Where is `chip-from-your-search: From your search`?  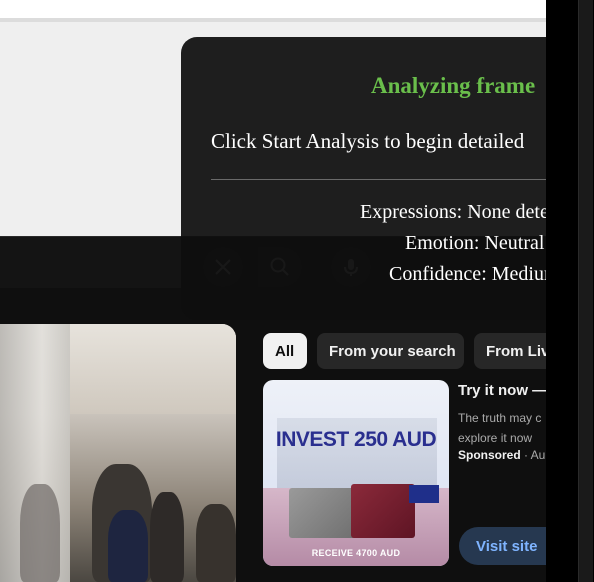
chip-from-your-search: From your search is located at coordinates (390, 351).